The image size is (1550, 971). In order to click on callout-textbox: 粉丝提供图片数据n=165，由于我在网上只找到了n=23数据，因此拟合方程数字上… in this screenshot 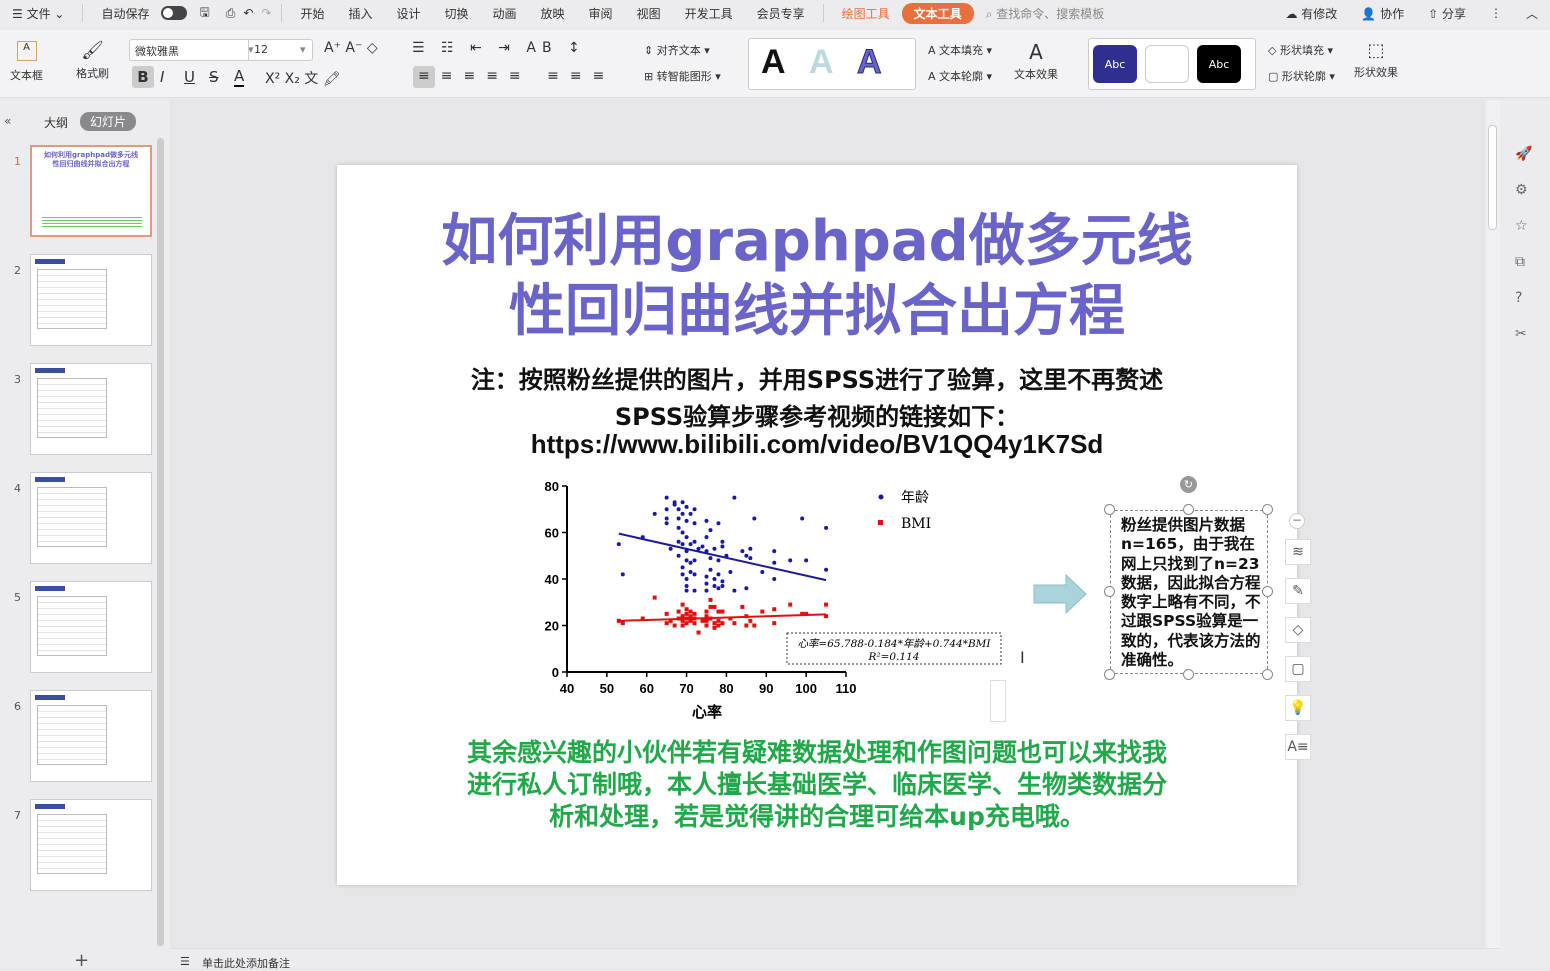, I will do `click(1189, 592)`.